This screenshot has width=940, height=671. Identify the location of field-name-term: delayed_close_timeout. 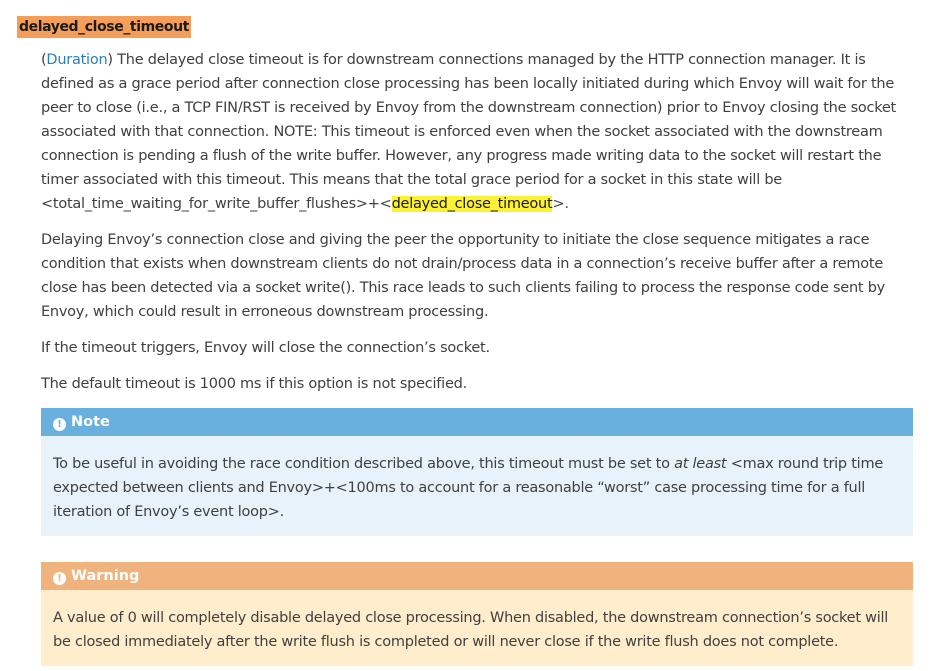
(104, 27).